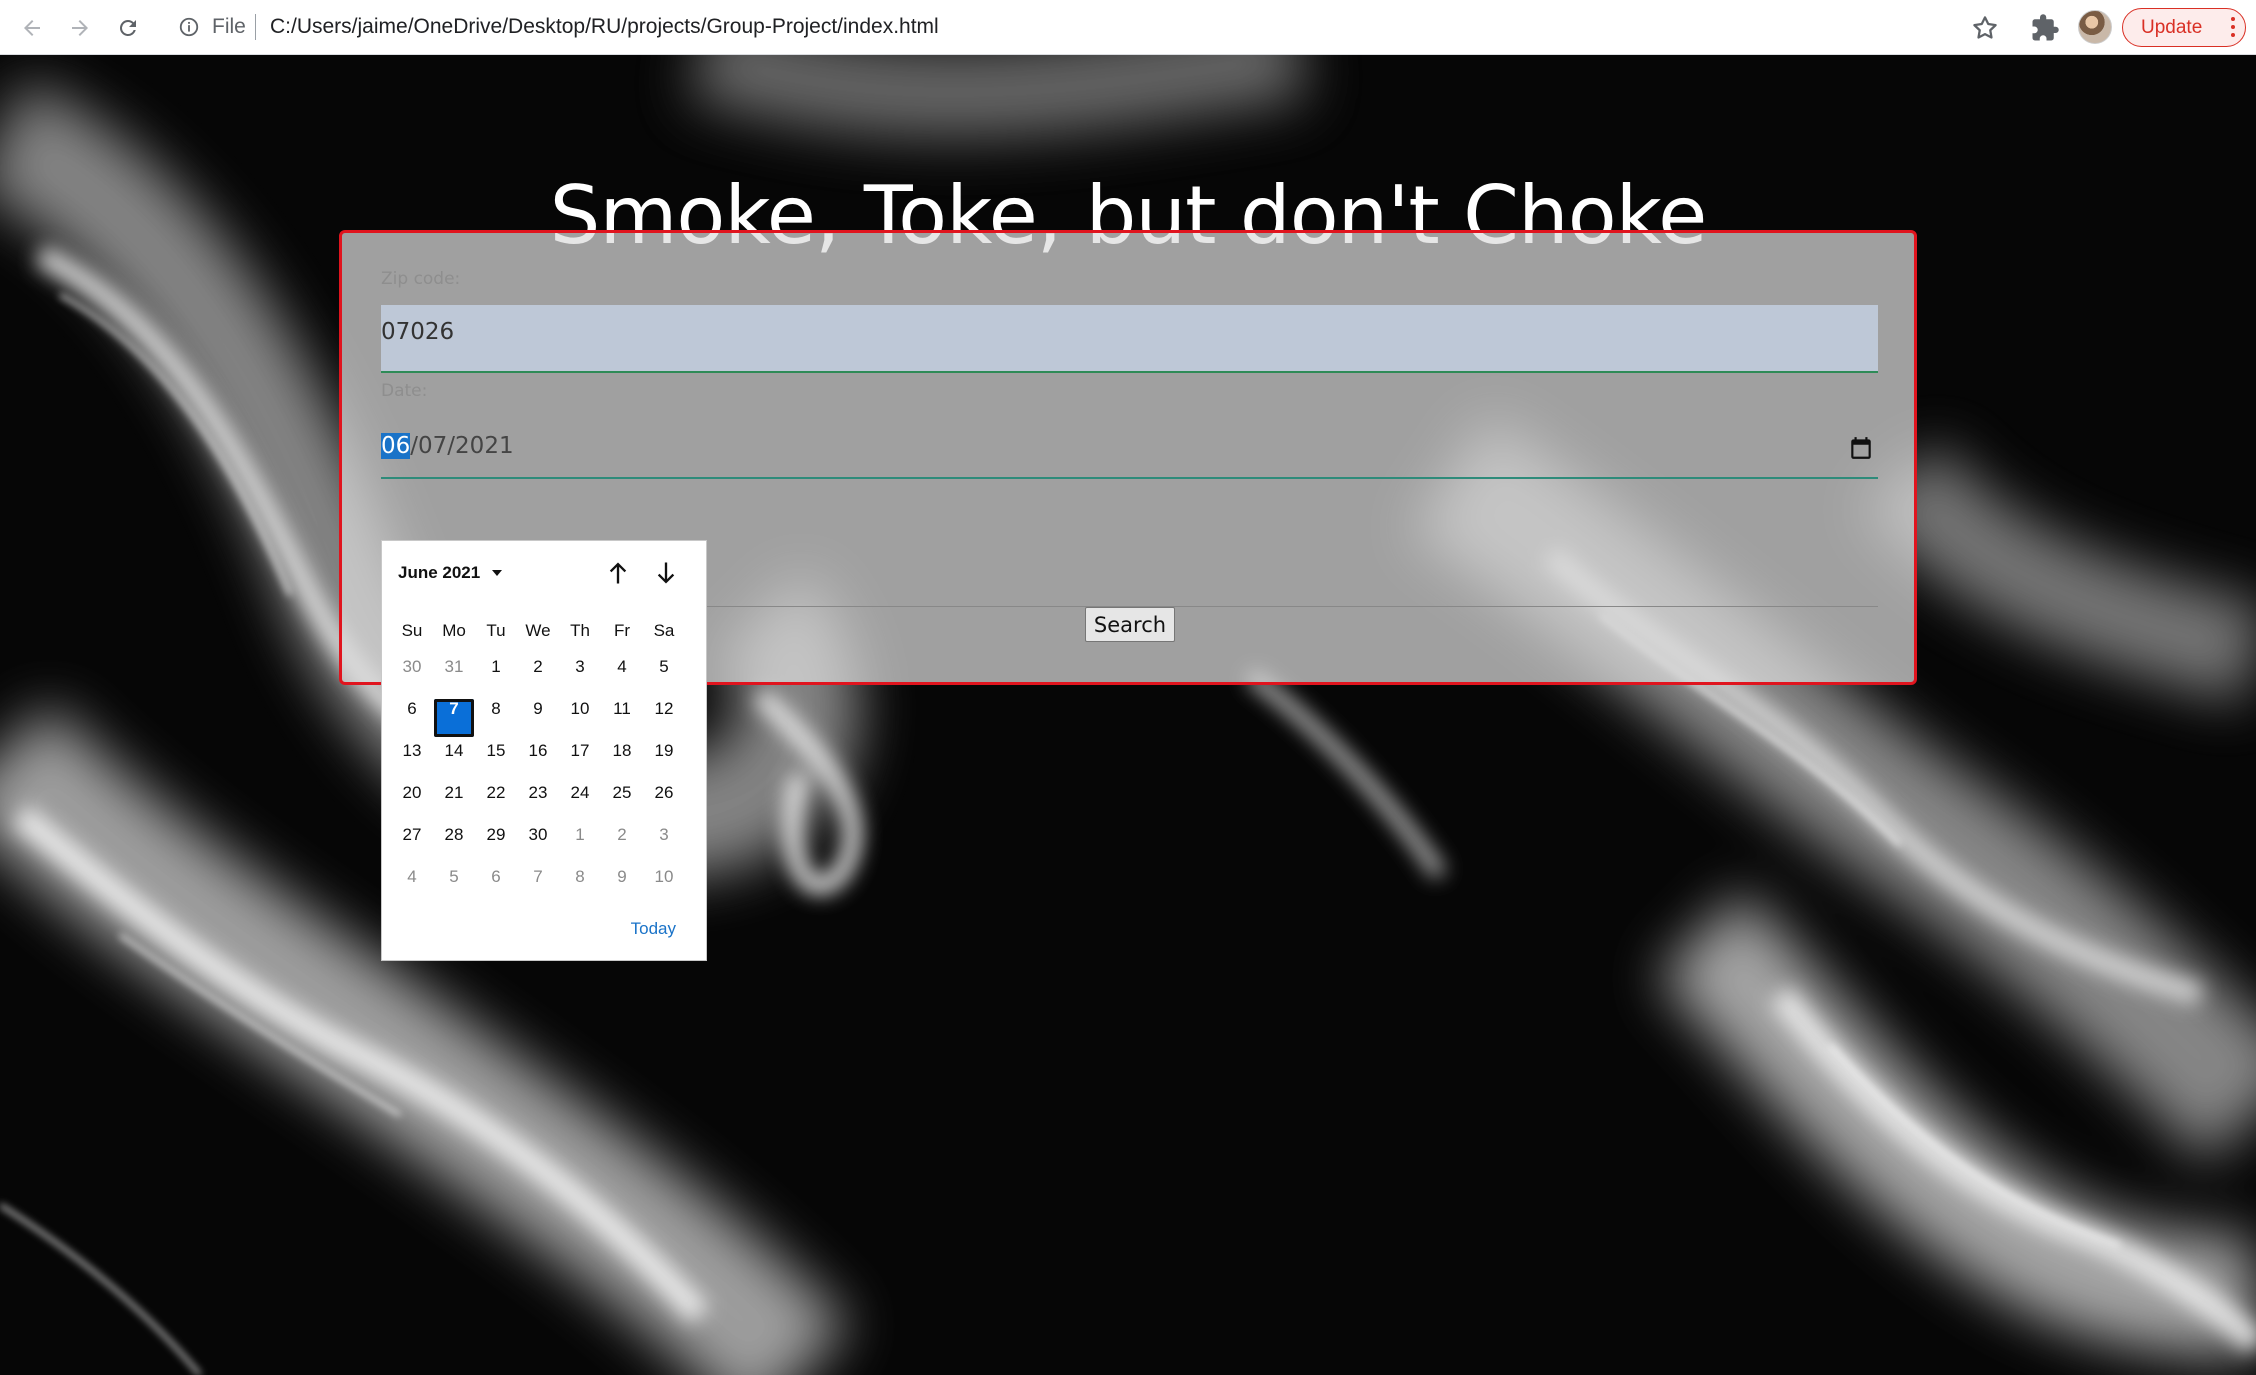  What do you see at coordinates (653, 929) in the screenshot?
I see `today-button: Today` at bounding box center [653, 929].